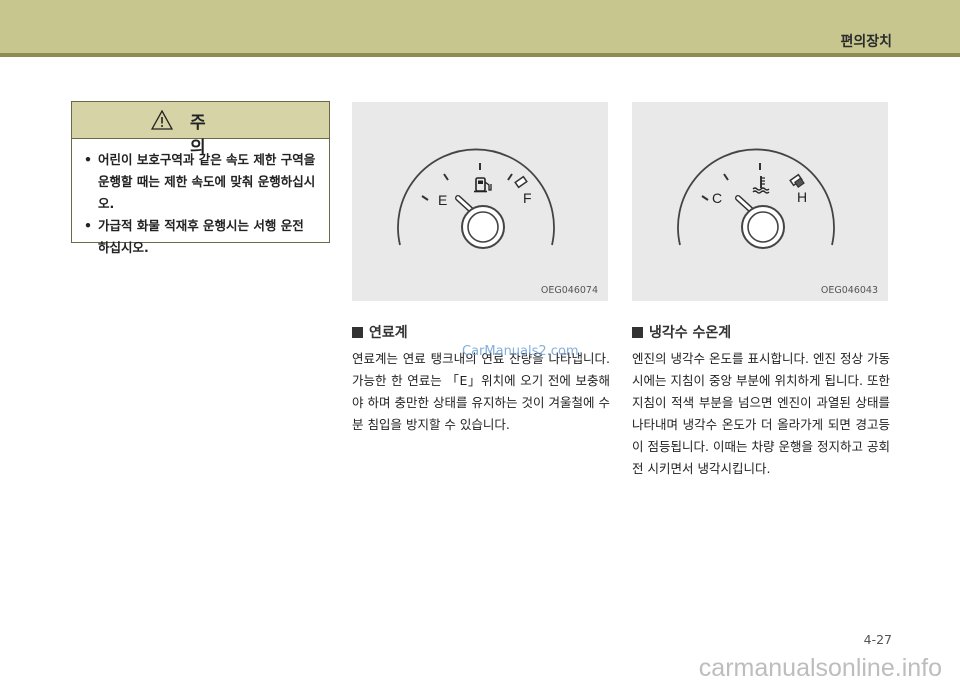 This screenshot has height=685, width=960. Describe the element at coordinates (442, 200) in the screenshot. I see `fuel-empty-label: E` at that location.